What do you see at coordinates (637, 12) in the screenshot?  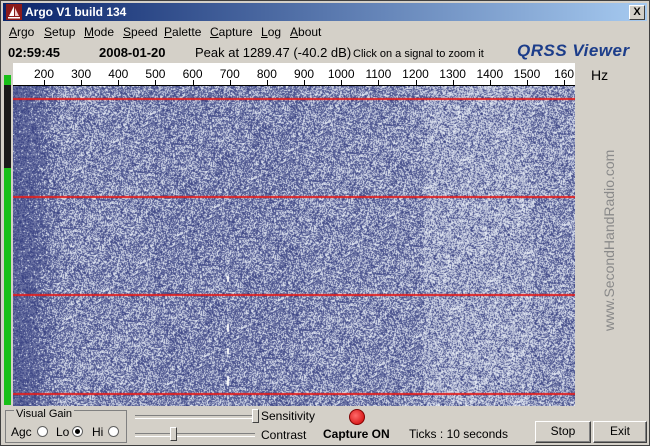 I see `close-button: X` at bounding box center [637, 12].